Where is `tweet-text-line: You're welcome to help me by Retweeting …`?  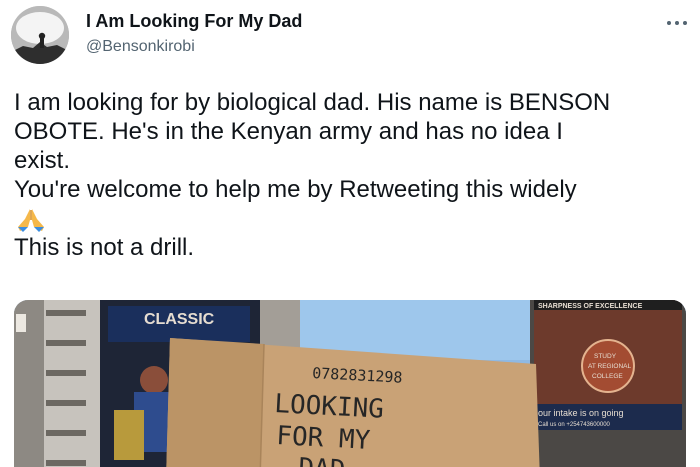
tweet-text-line: You're welcome to help me by Retweeting … is located at coordinates (295, 189).